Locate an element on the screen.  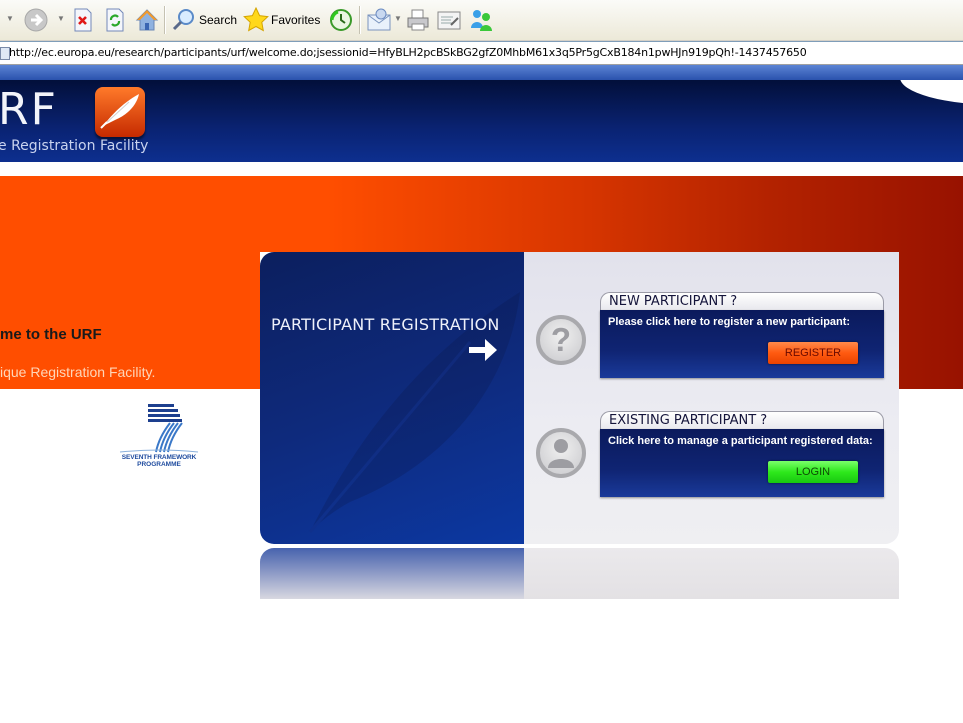
participant-registration-title: PARTICIPANT REGISTRATION is located at coordinates (385, 324).